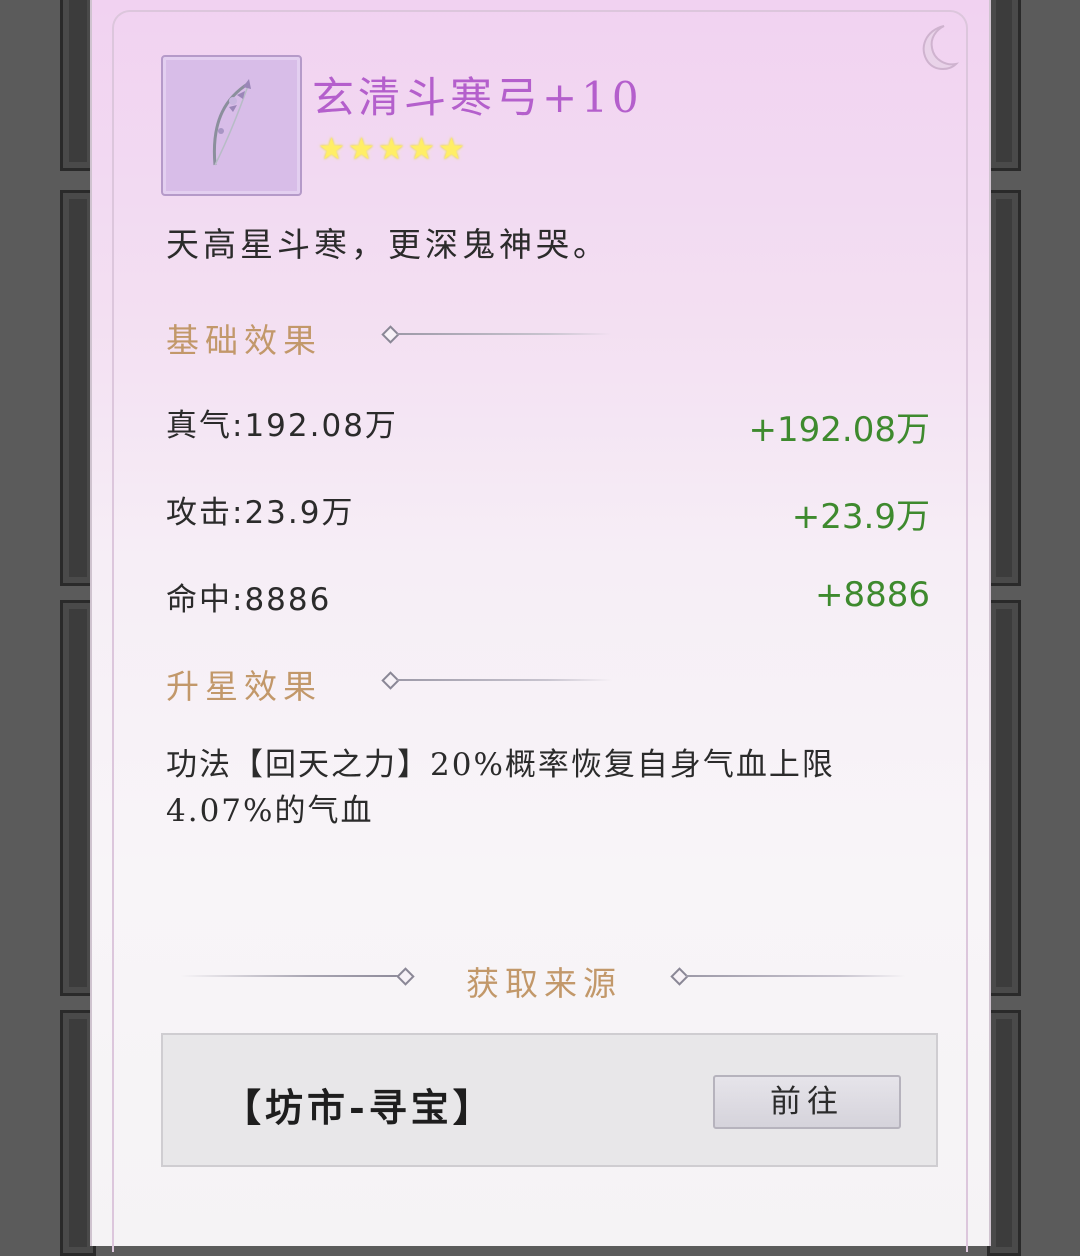 The width and height of the screenshot is (1080, 1256). What do you see at coordinates (872, 595) in the screenshot?
I see `stat-bonus: +8886` at bounding box center [872, 595].